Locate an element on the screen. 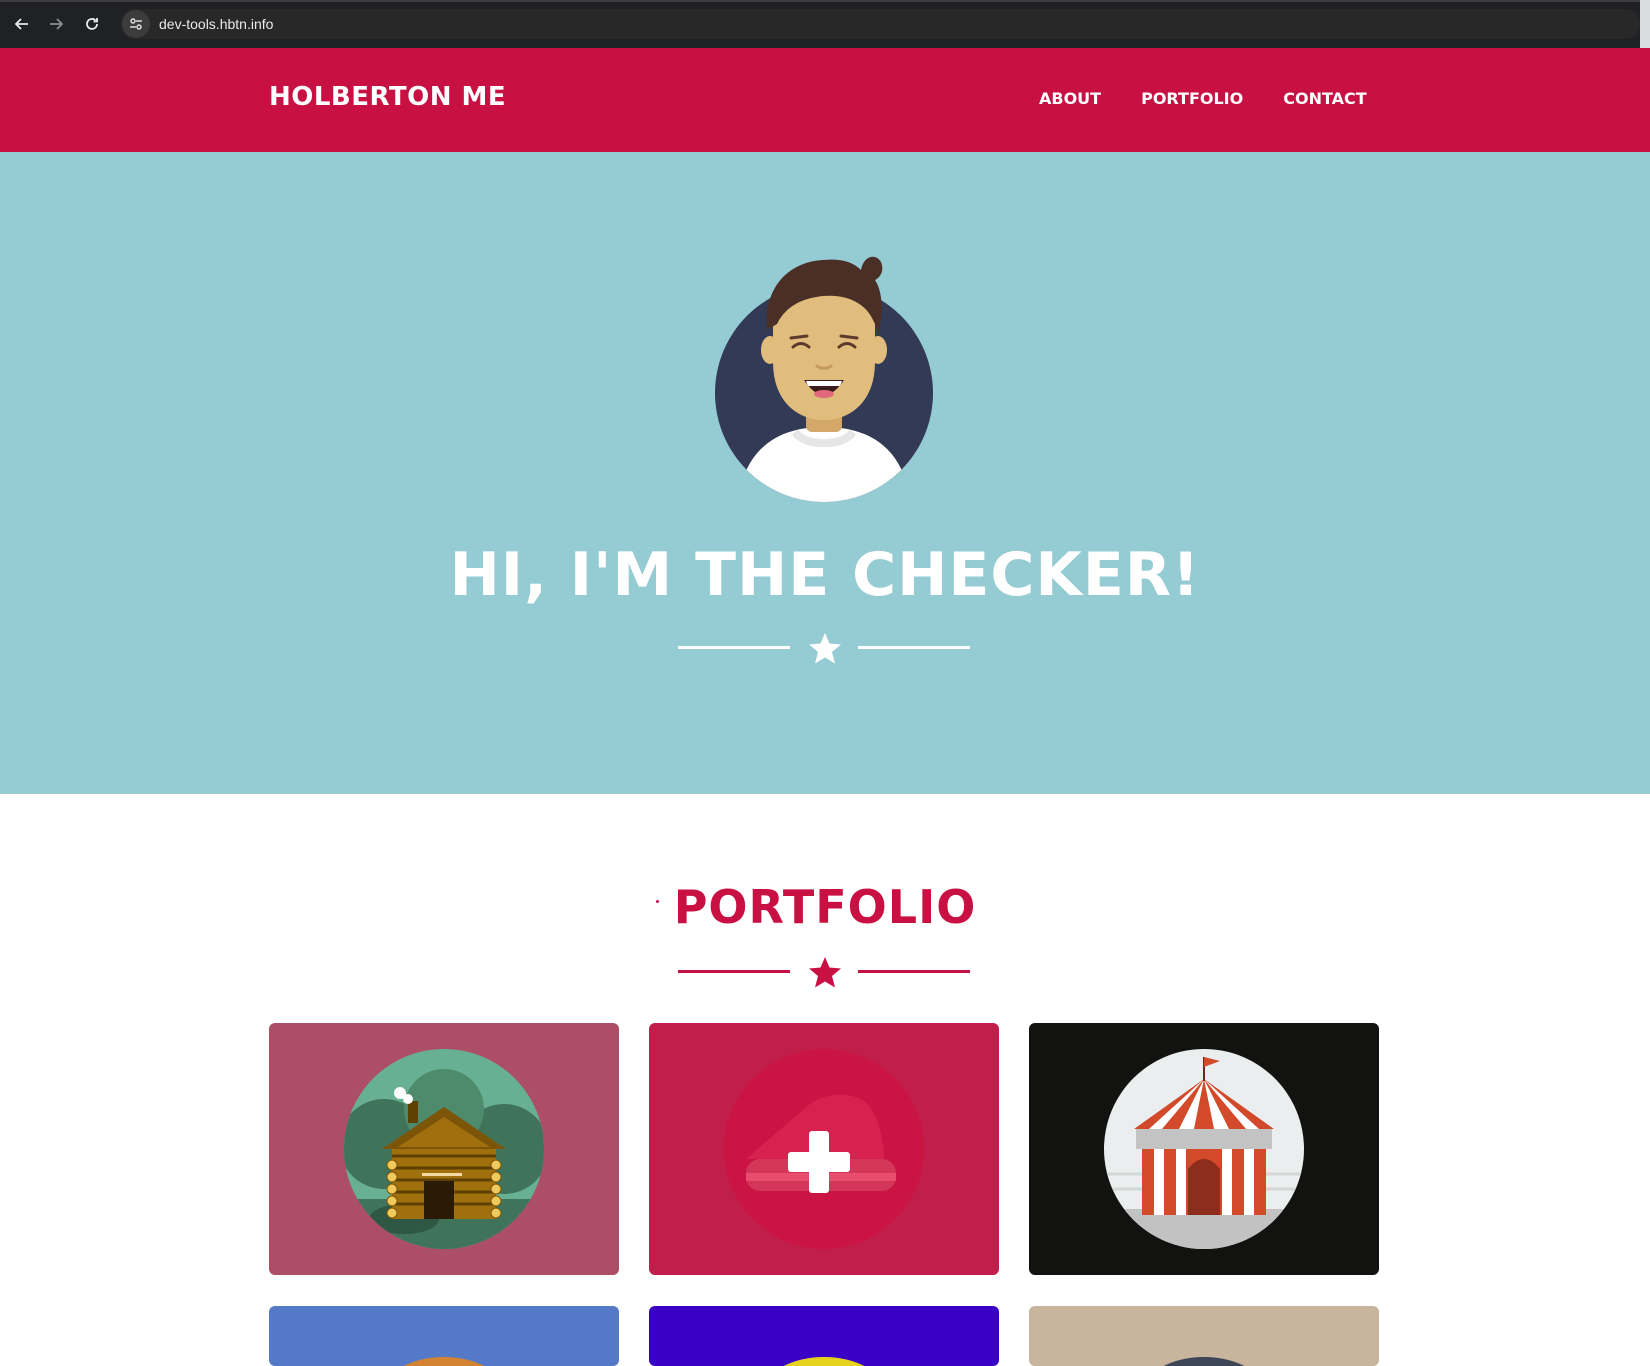 This screenshot has height=1366, width=1650. reload-icon is located at coordinates (92, 24).